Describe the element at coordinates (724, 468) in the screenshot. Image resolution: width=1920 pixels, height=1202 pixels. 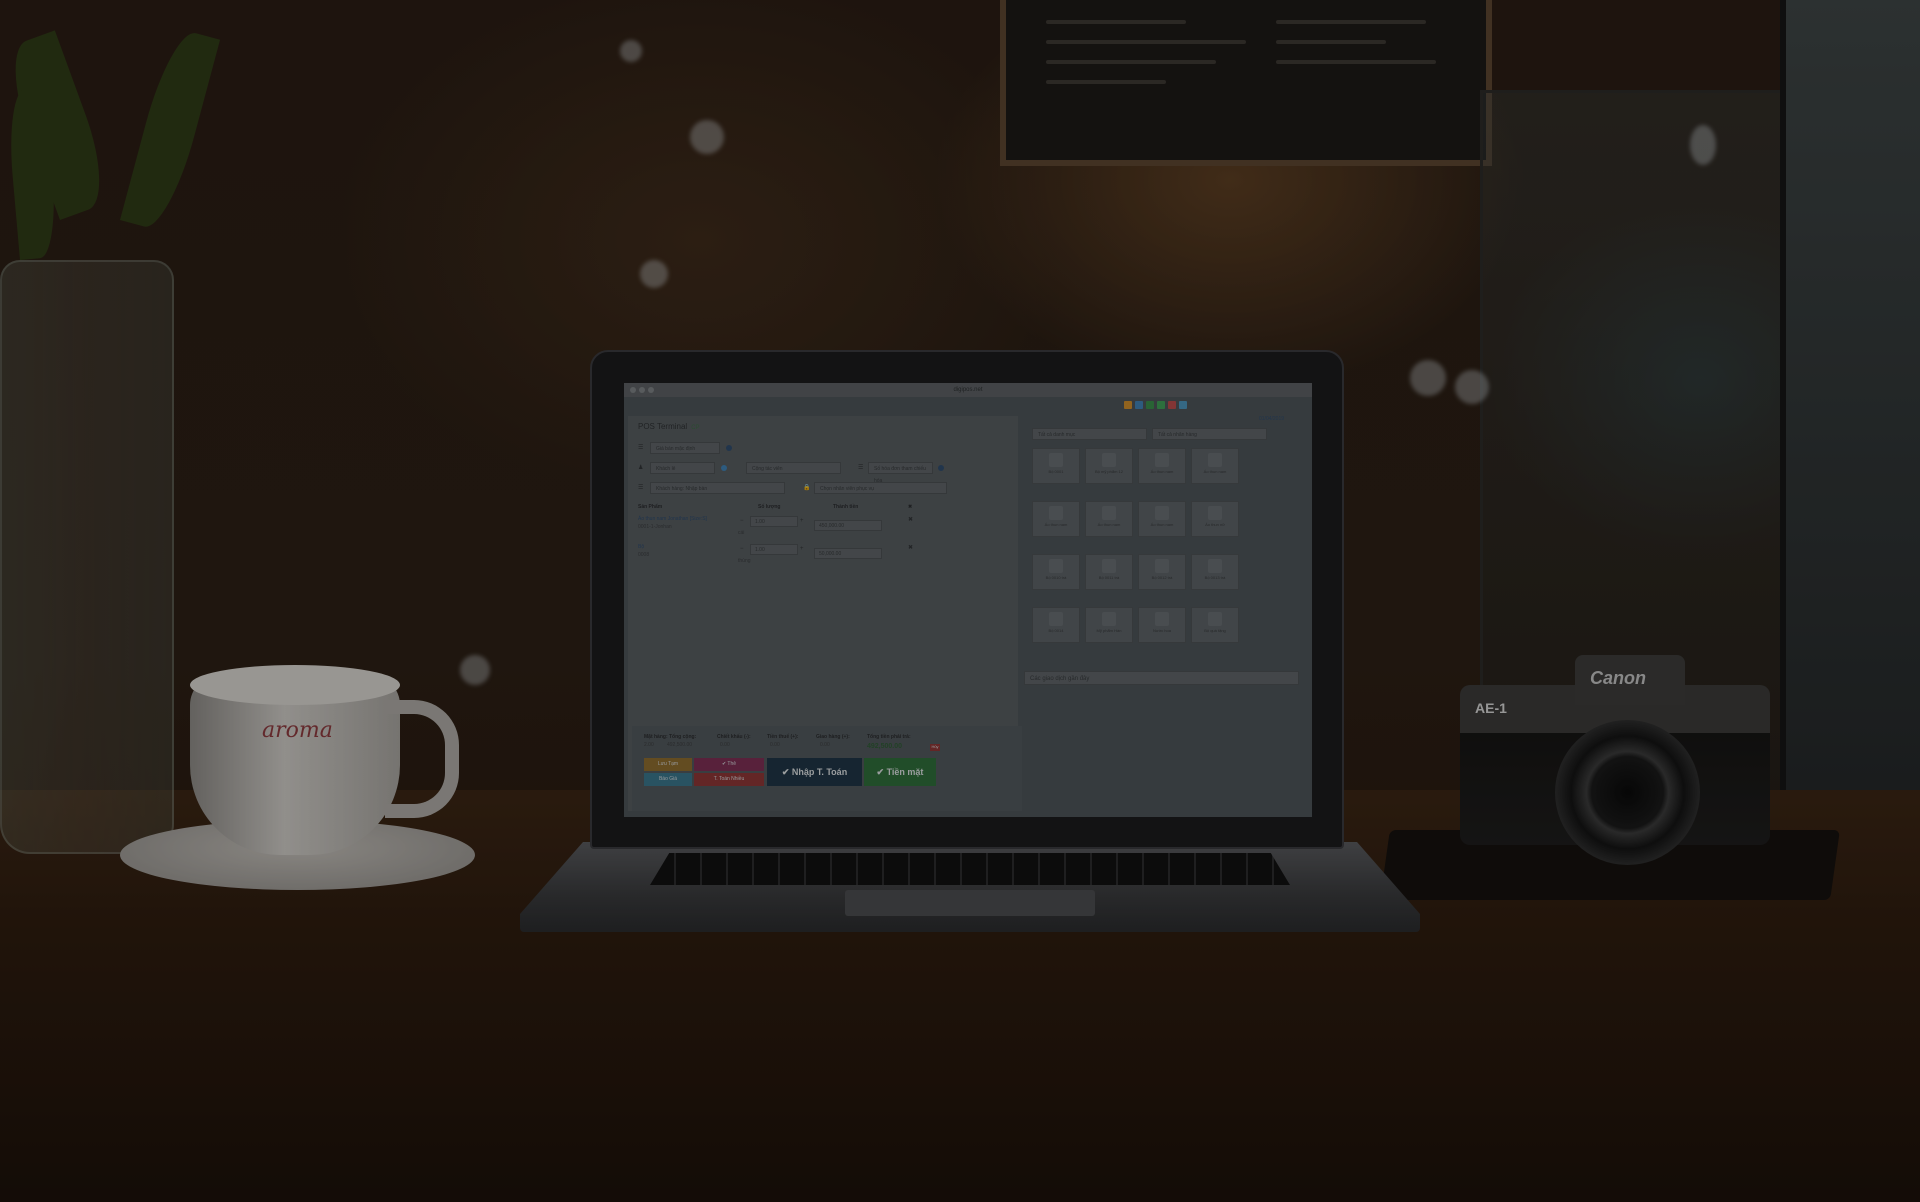
I see `add-customer-icon` at that location.